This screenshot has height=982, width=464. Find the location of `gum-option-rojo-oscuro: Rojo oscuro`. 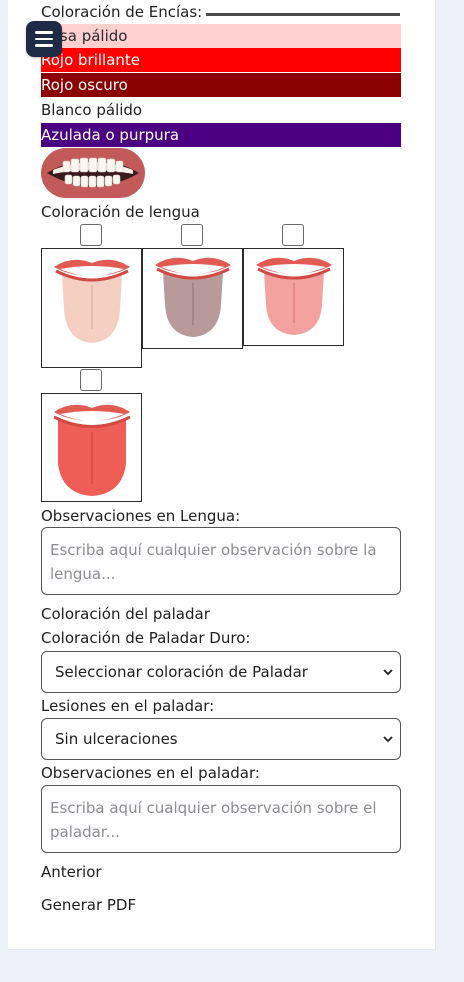

gum-option-rojo-oscuro: Rojo oscuro is located at coordinates (221, 85).